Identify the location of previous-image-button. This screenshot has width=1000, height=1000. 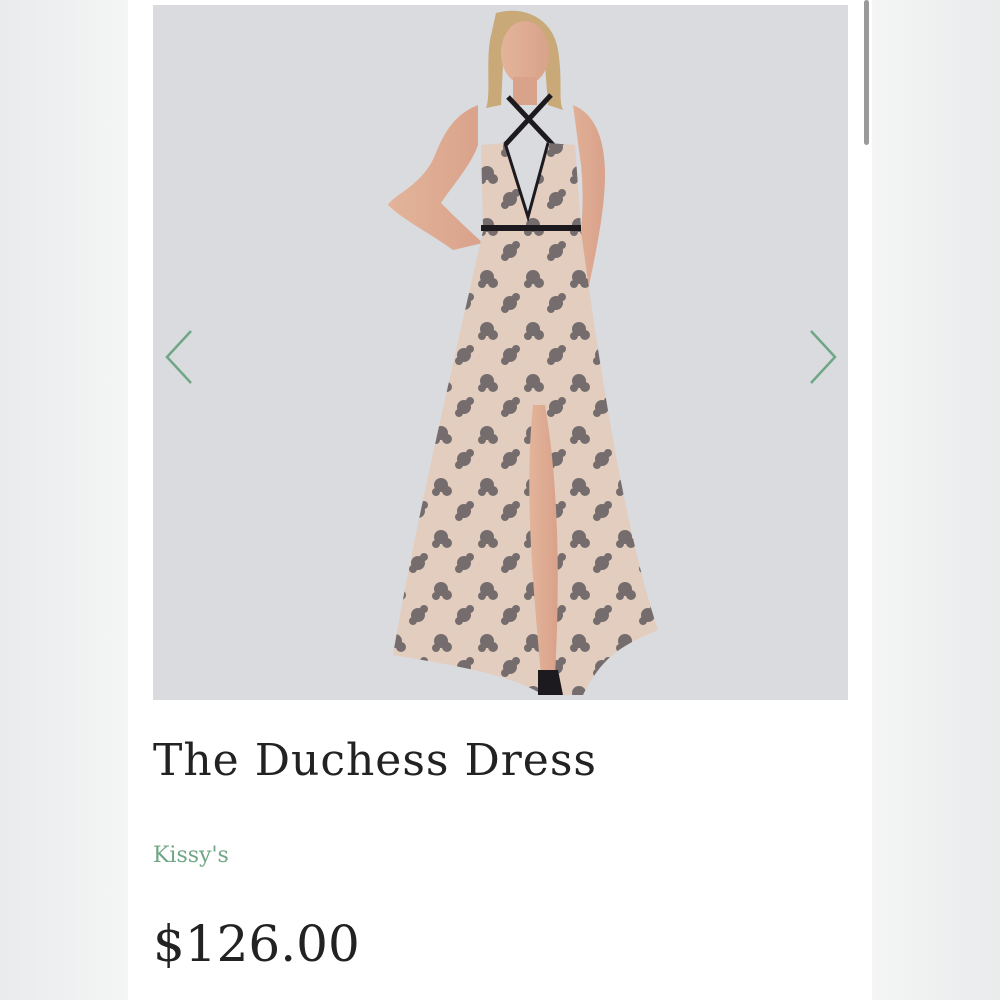
(181, 357).